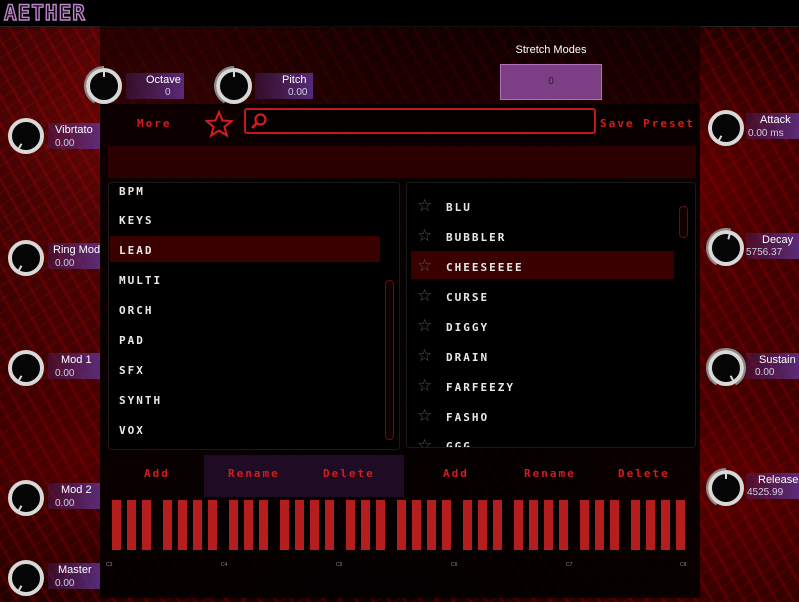  What do you see at coordinates (136, 250) in the screenshot?
I see `category-item-selected: LEAD` at bounding box center [136, 250].